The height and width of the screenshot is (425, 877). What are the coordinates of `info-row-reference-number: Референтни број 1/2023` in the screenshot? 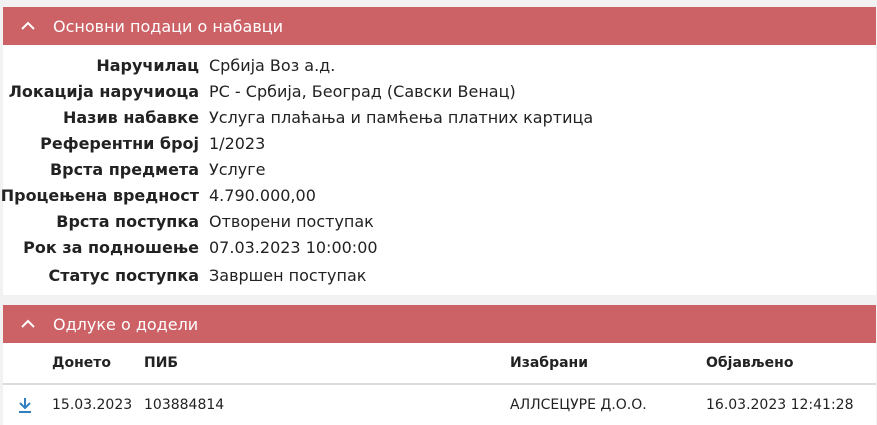 It's located at (439, 144).